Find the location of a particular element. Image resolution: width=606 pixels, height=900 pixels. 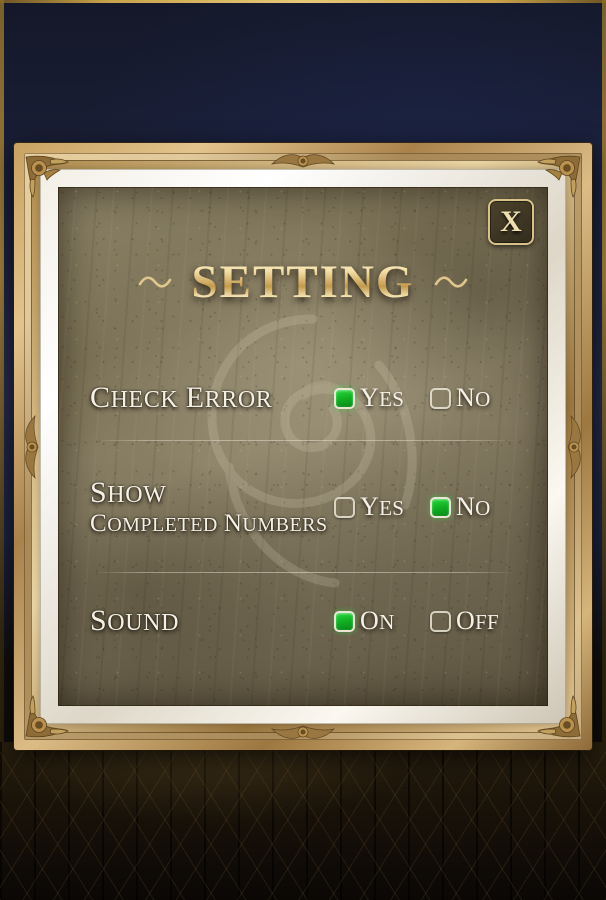

option-check-error-no: NO is located at coordinates (476, 398).